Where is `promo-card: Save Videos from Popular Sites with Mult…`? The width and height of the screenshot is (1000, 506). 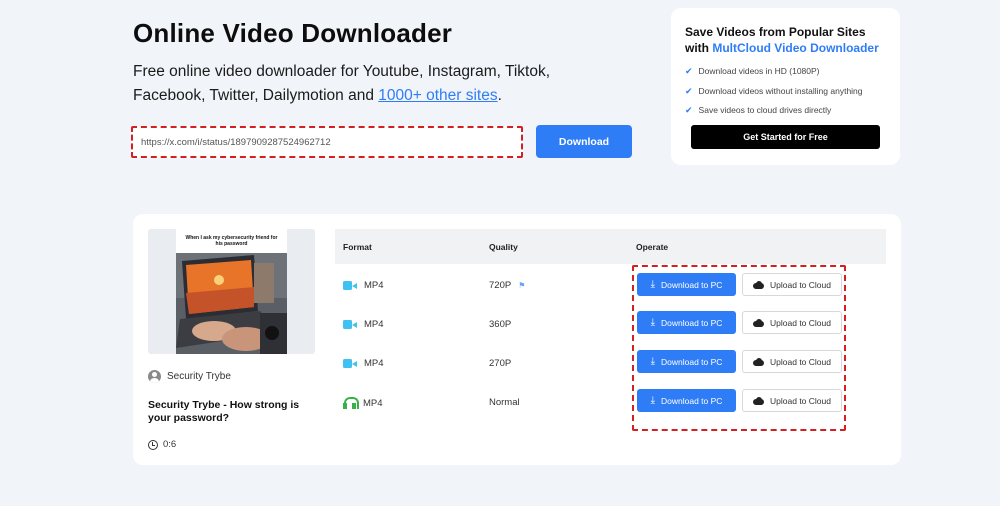 promo-card: Save Videos from Popular Sites with Mult… is located at coordinates (785, 86).